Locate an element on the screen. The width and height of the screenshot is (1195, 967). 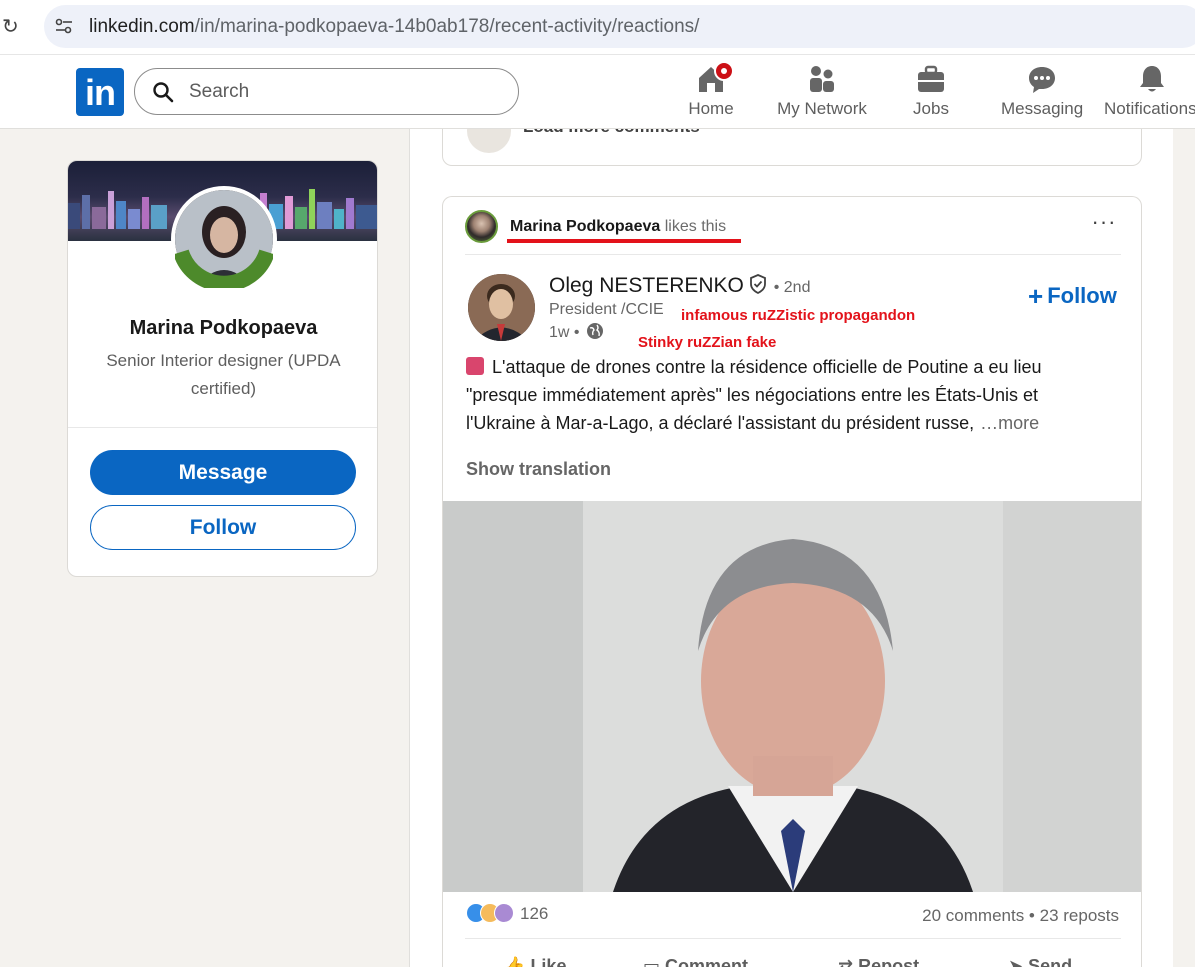
globe-icon is located at coordinates (594, 331).